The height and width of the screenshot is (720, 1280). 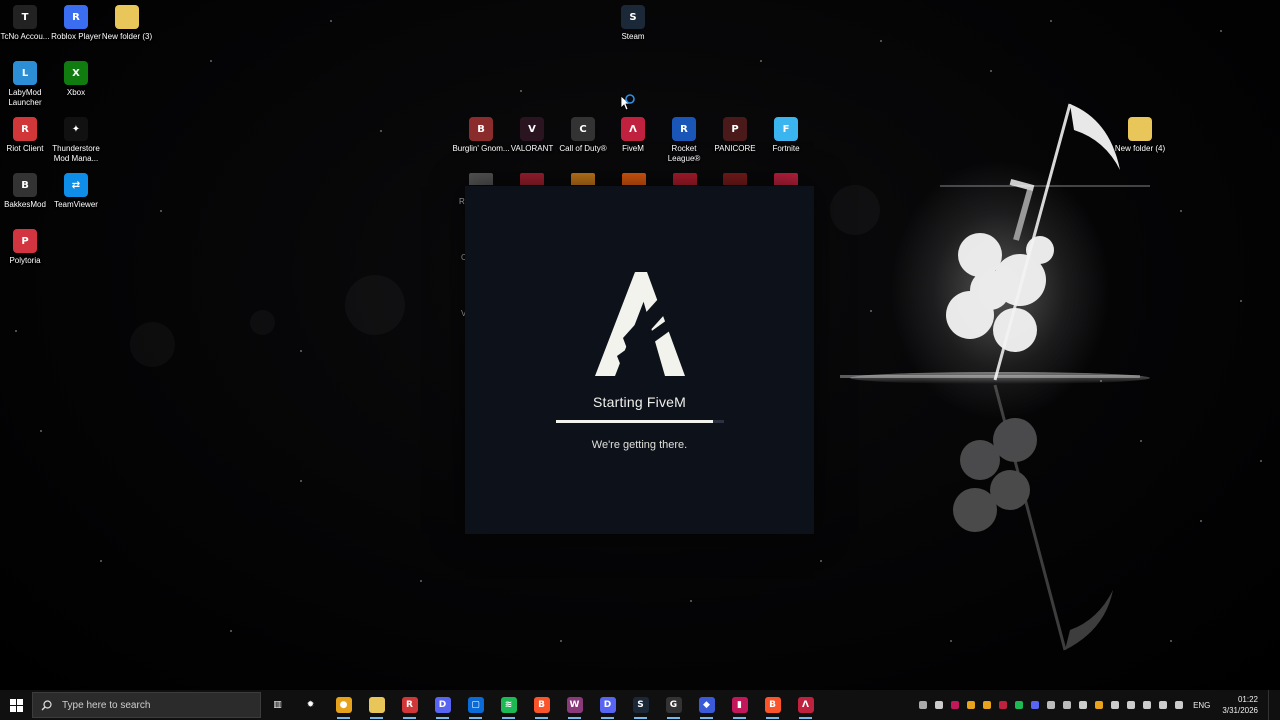 What do you see at coordinates (739, 705) in the screenshot?
I see `taskbar-app-button: ▮` at bounding box center [739, 705].